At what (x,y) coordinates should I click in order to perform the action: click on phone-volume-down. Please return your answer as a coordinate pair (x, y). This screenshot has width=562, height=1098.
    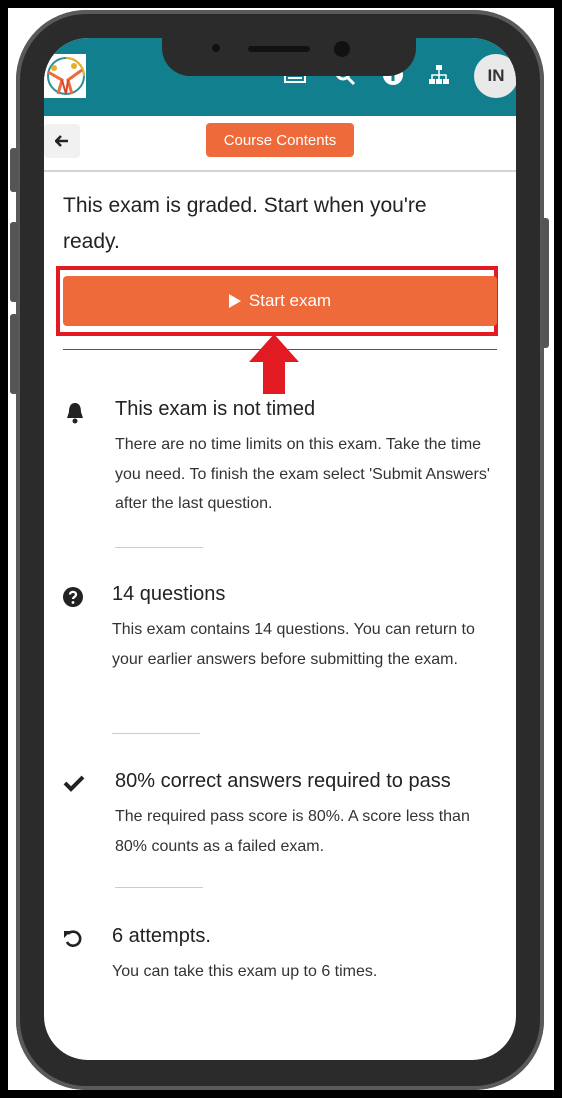
    Looking at the image, I should click on (14, 354).